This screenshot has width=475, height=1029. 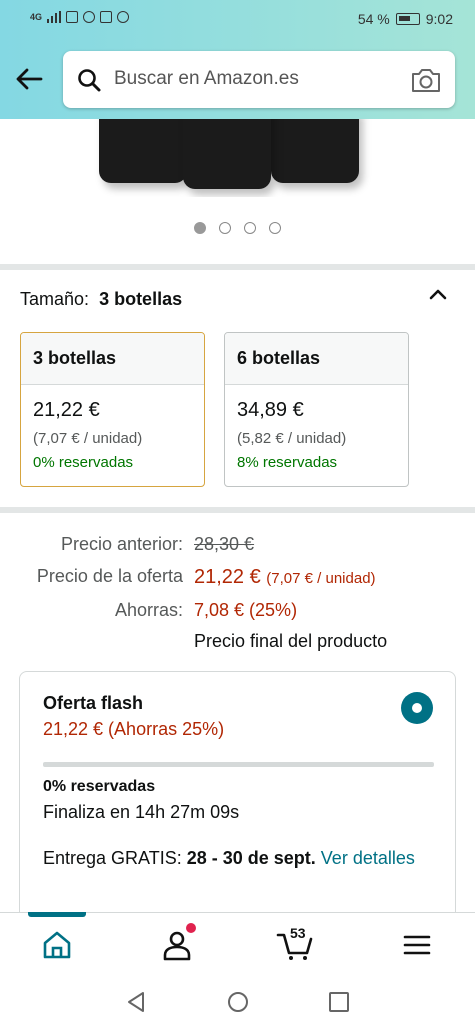 I want to click on home-icon, so click(x=57, y=945).